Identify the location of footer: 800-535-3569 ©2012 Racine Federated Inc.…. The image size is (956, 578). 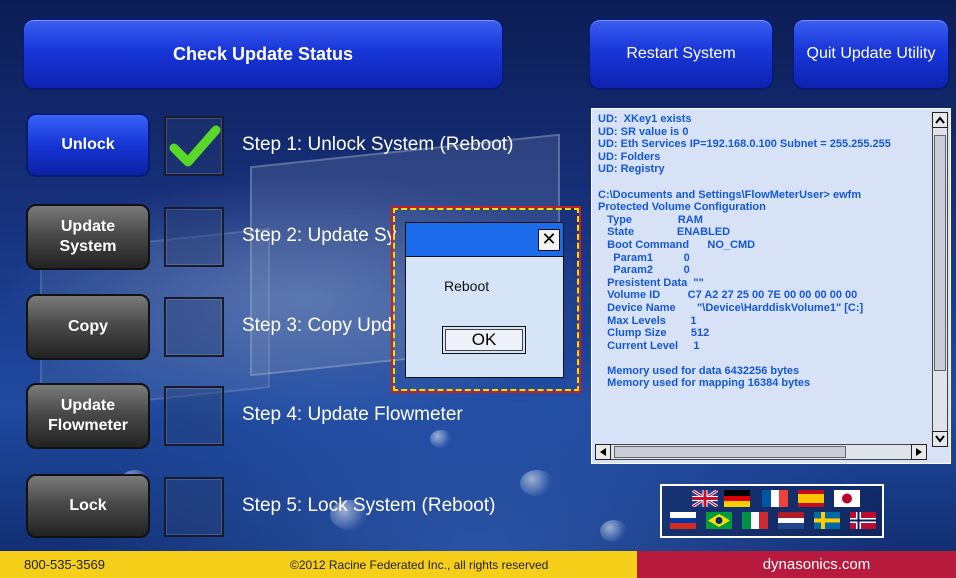
(478, 564).